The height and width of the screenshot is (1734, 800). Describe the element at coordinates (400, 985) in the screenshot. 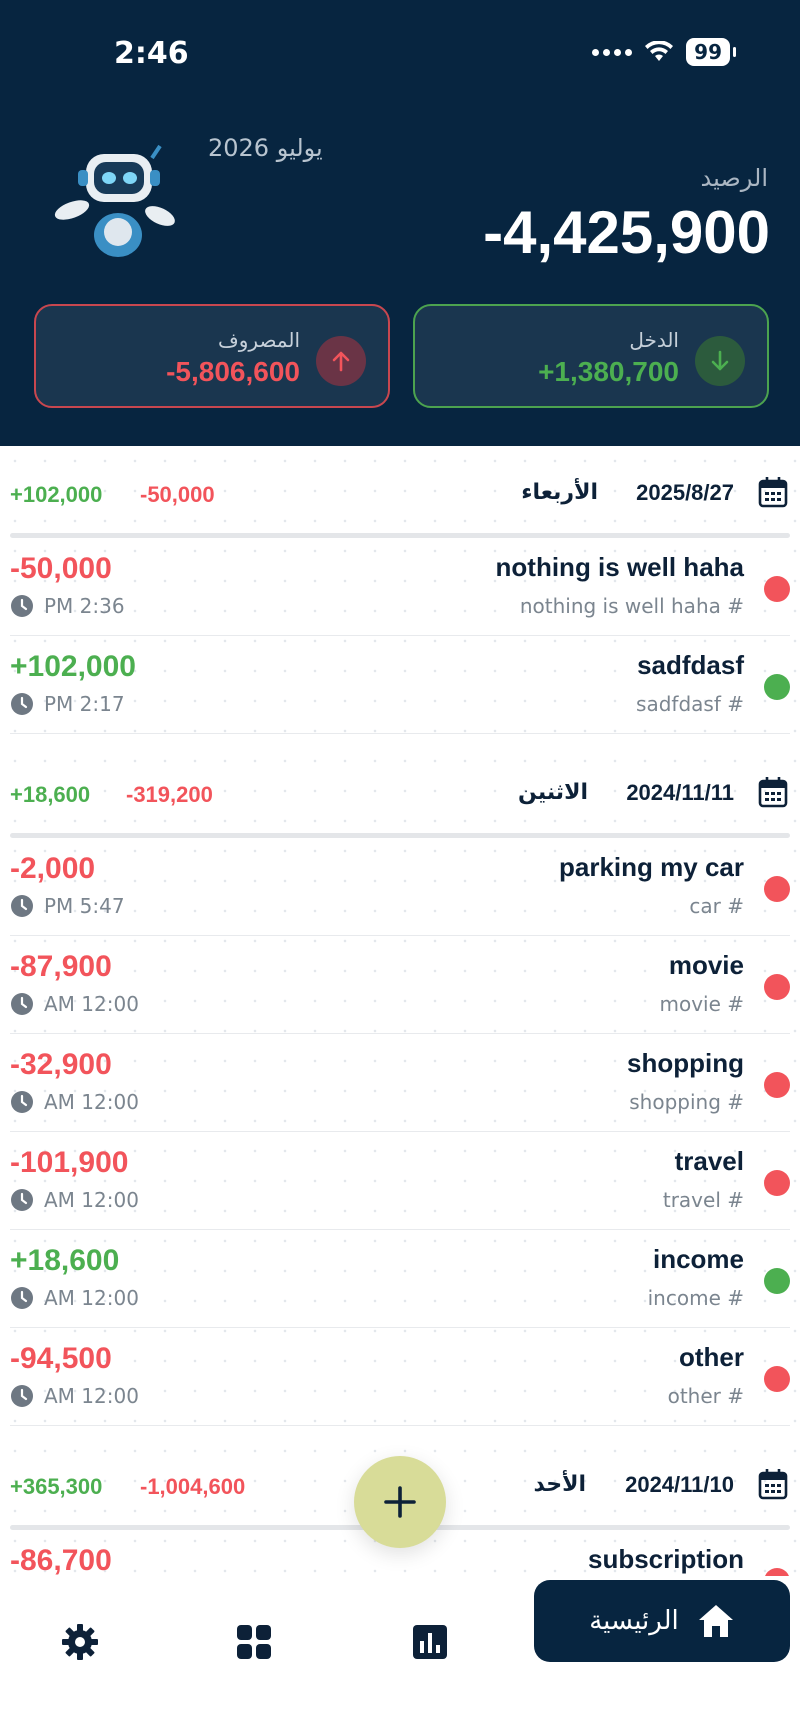

I see `transaction-row: -87,900 AM 12:00 movie movie #` at that location.